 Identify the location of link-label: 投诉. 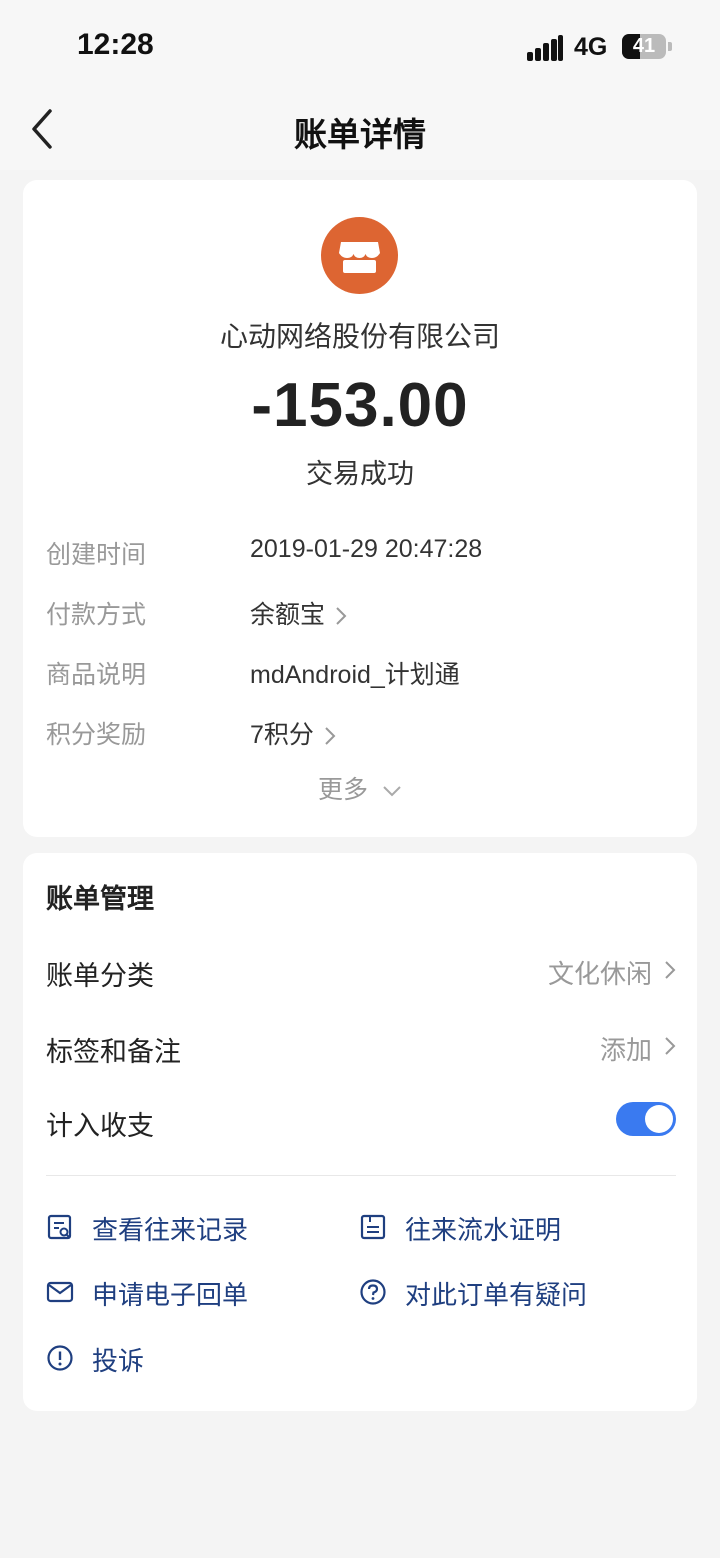
(118, 1362).